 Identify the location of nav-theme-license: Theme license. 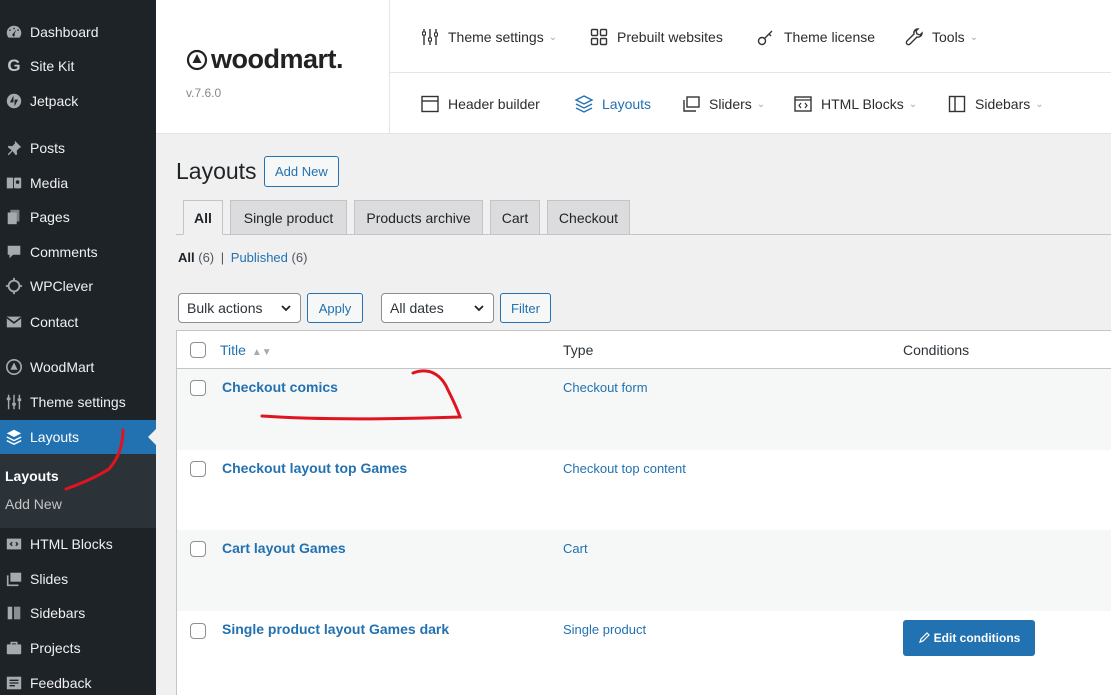
(815, 37).